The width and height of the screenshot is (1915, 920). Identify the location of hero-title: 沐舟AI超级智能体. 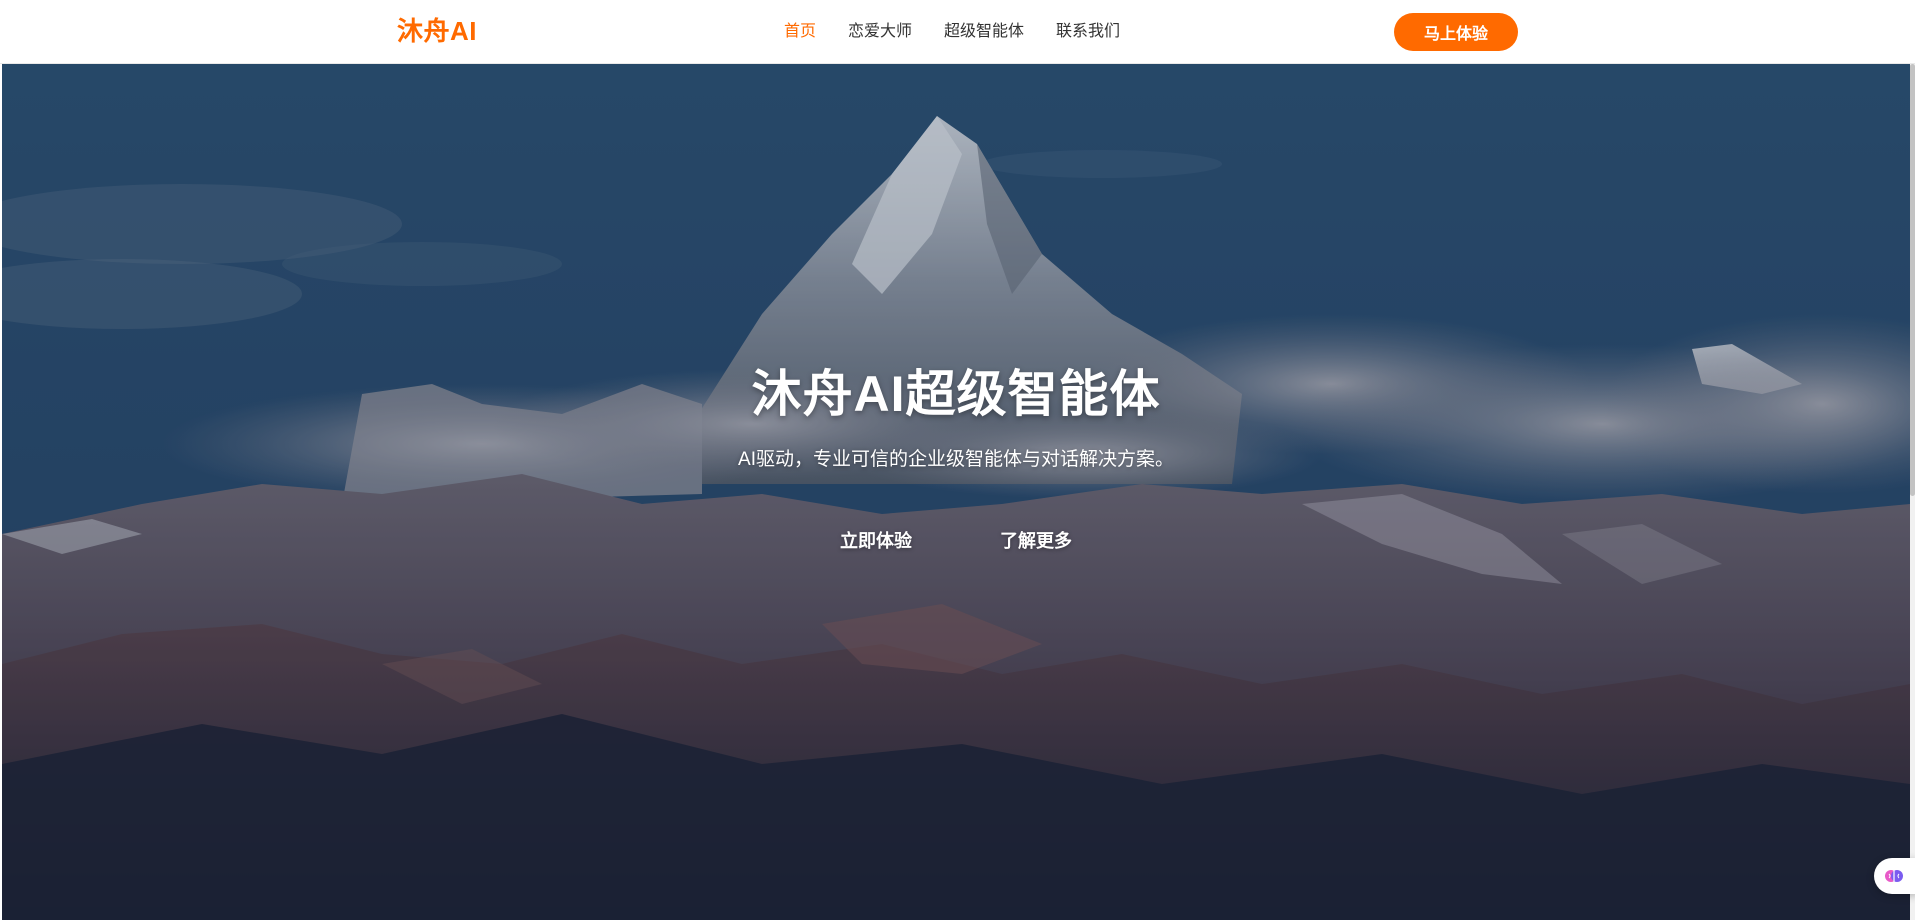
(956, 394).